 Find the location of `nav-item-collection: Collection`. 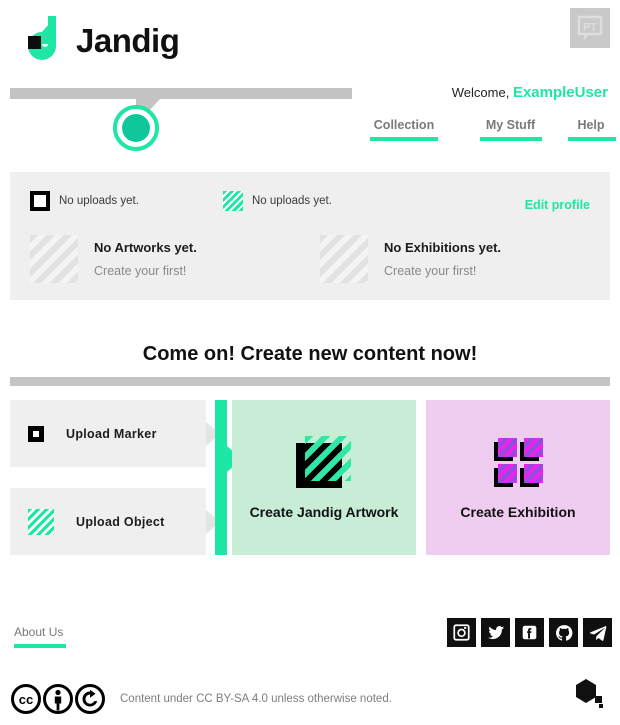

nav-item-collection: Collection is located at coordinates (404, 129).